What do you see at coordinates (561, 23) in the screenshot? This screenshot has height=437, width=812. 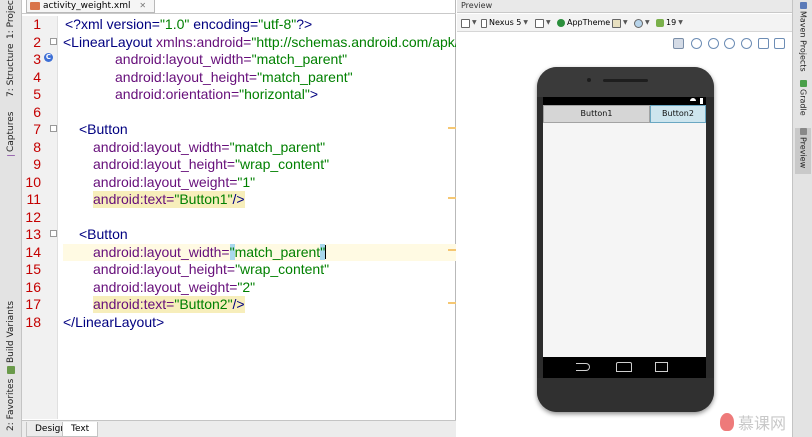 I see `theme-icon` at bounding box center [561, 23].